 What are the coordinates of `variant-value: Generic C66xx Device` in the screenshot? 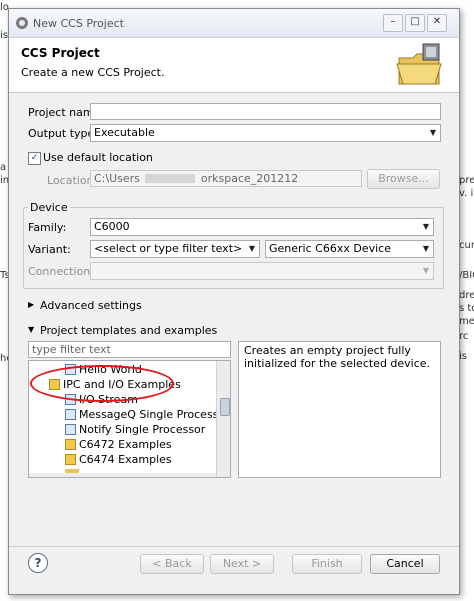 It's located at (330, 248).